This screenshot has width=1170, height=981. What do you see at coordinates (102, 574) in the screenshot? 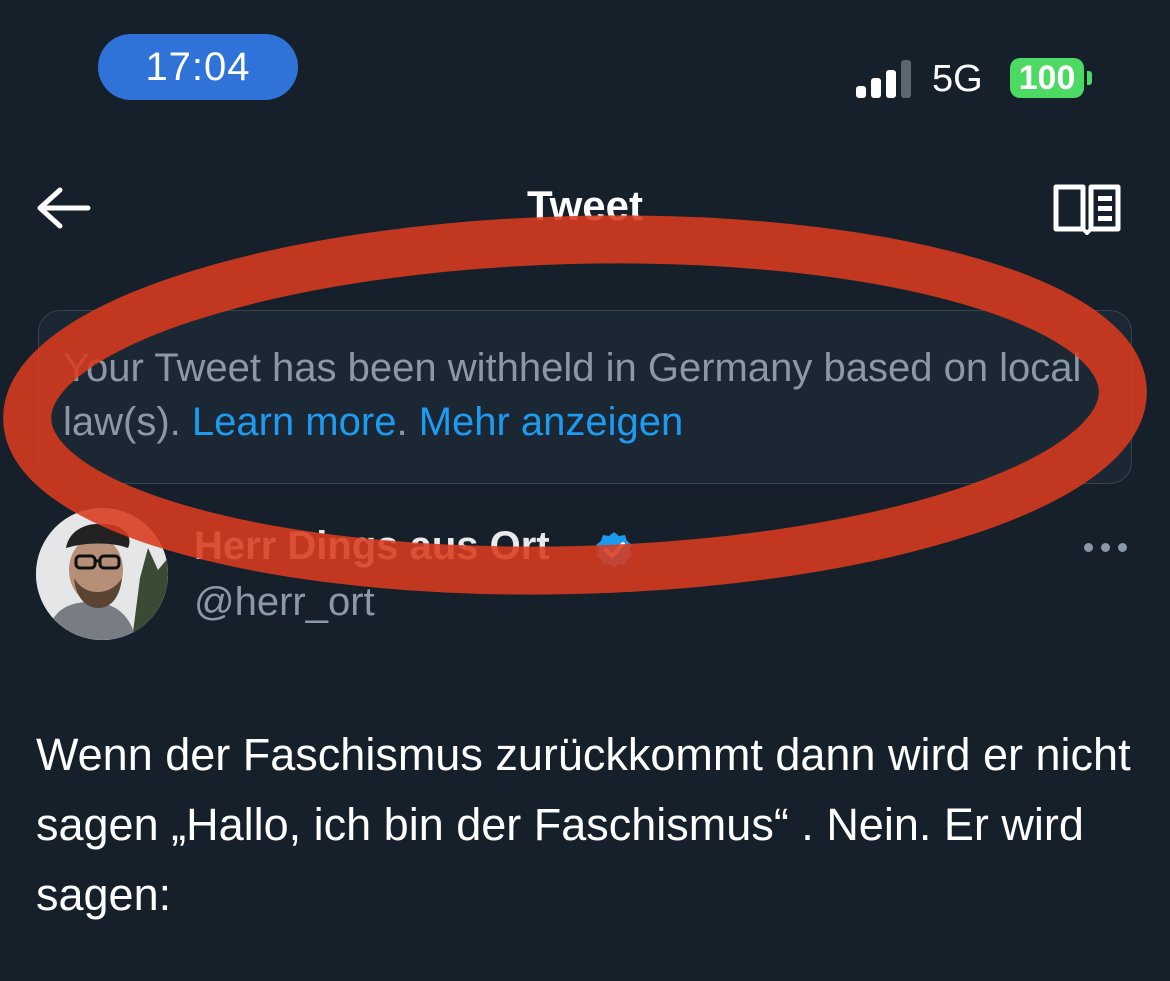
I see `avatar` at bounding box center [102, 574].